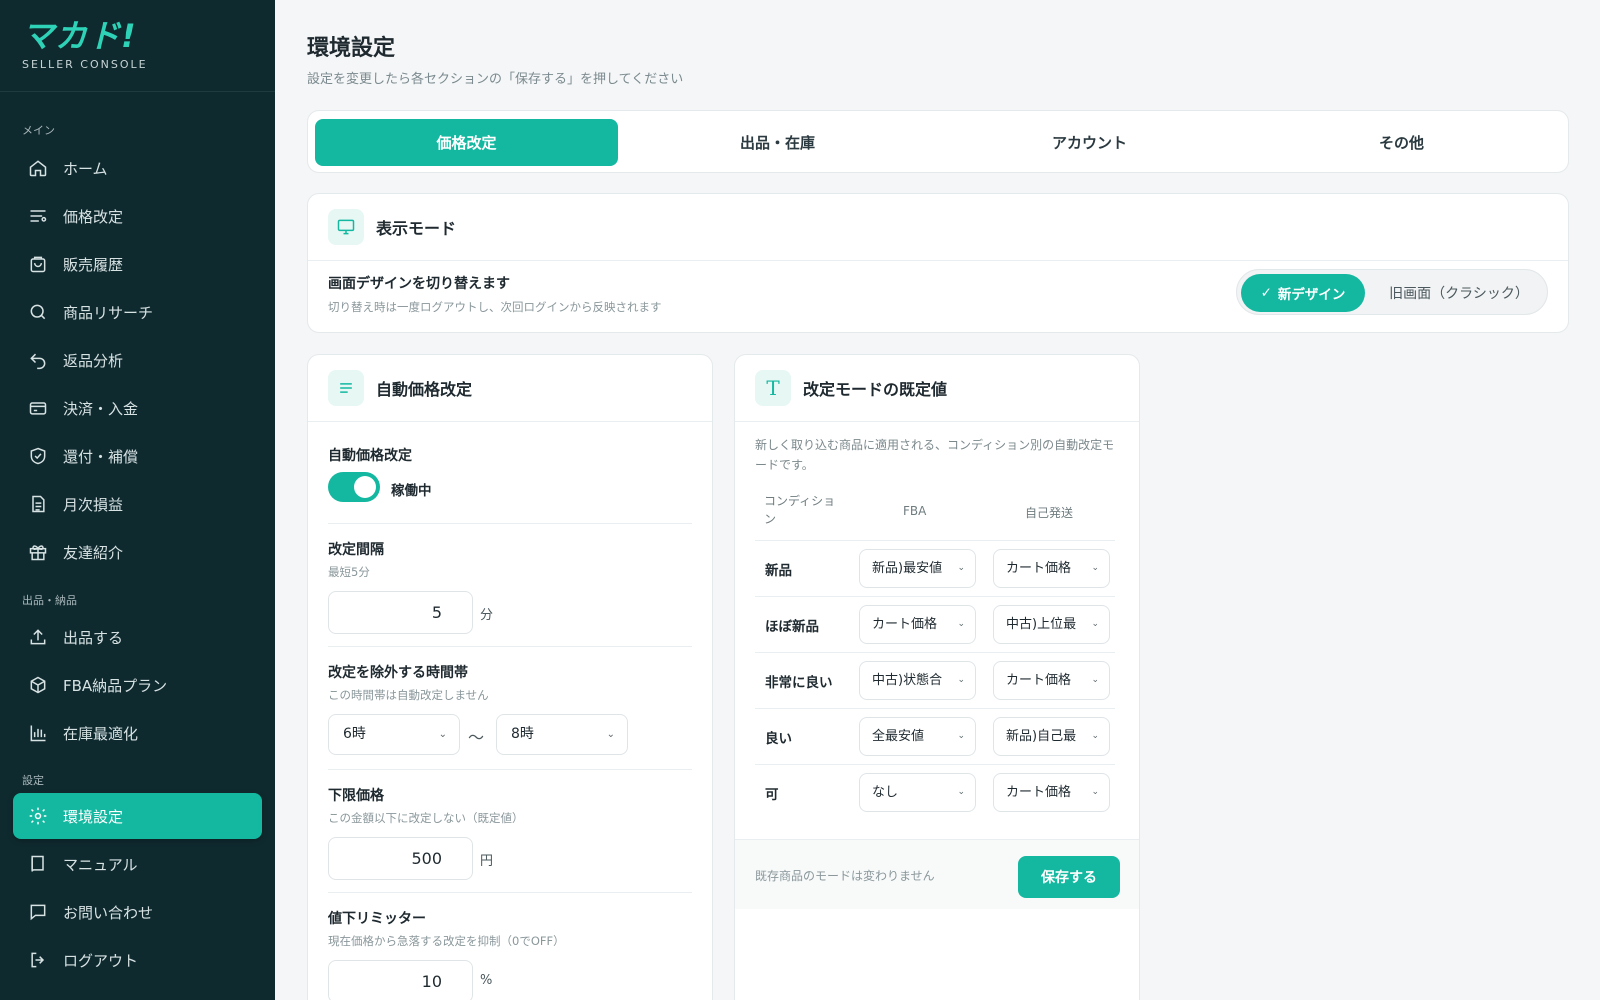 Image resolution: width=1600 pixels, height=1000 pixels. What do you see at coordinates (917, 680) in the screenshot?
I see `fba-mode-select: 中古)状態合 ⌄` at bounding box center [917, 680].